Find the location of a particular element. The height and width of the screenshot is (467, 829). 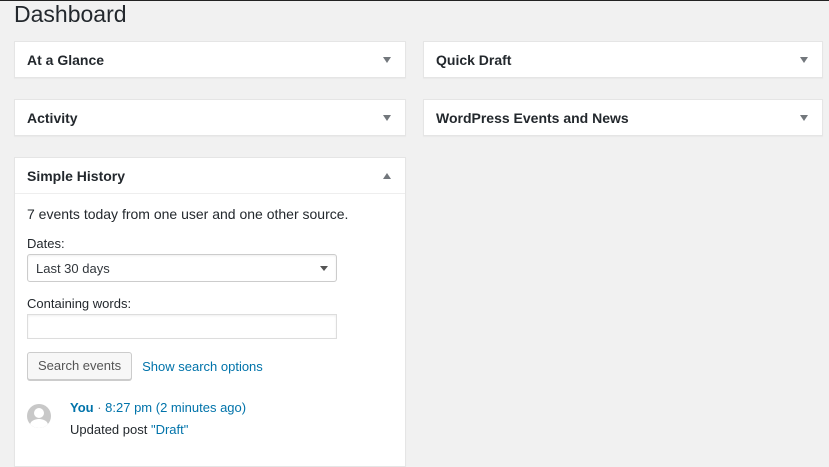

words-label: Containing words: is located at coordinates (79, 303).